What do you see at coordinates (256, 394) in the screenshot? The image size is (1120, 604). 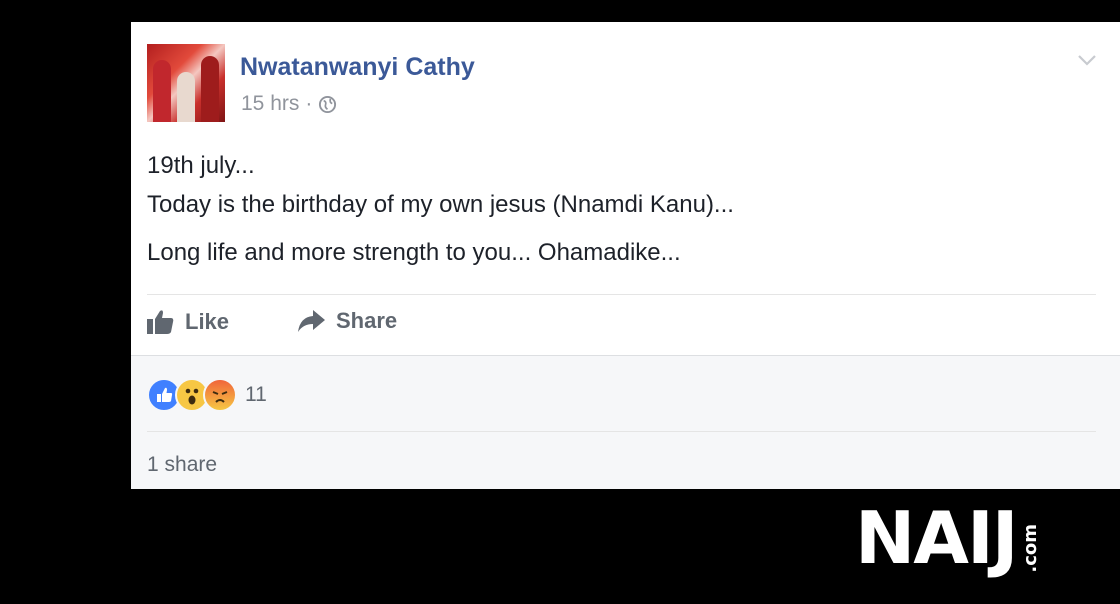 I see `reaction-count: 11` at bounding box center [256, 394].